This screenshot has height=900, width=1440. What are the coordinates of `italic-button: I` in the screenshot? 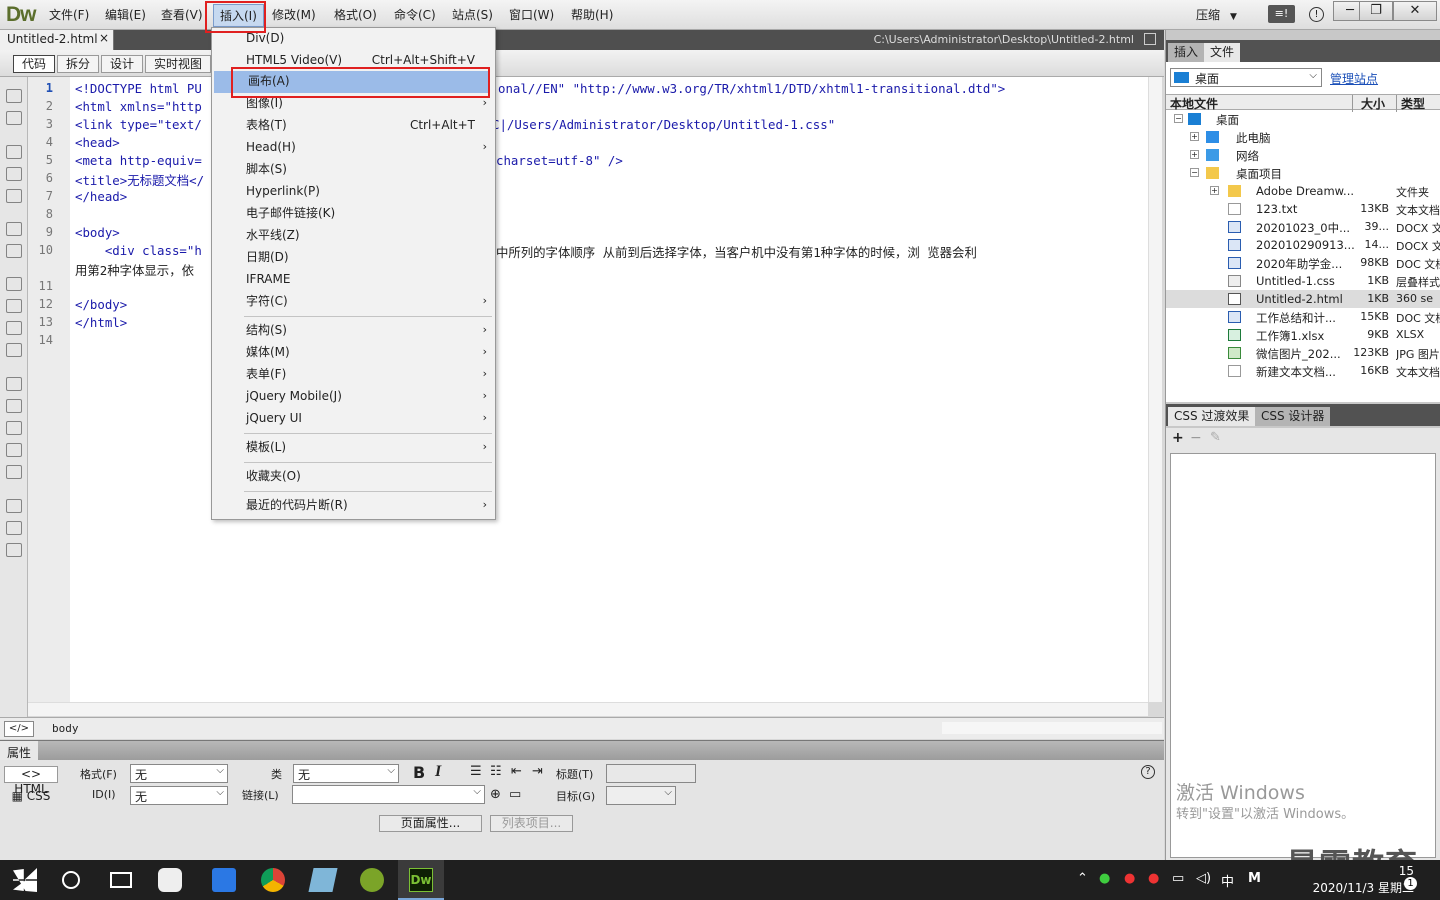 It's located at (438, 772).